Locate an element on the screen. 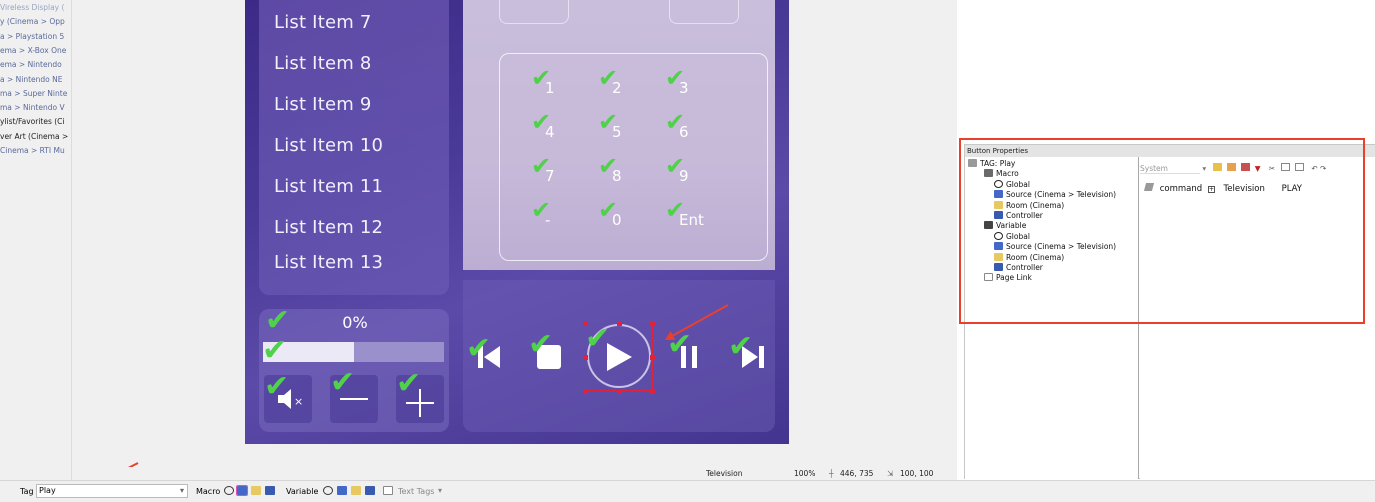 The width and height of the screenshot is (1375, 502). text-tags-dropdown-icon: ▾ is located at coordinates (440, 490).